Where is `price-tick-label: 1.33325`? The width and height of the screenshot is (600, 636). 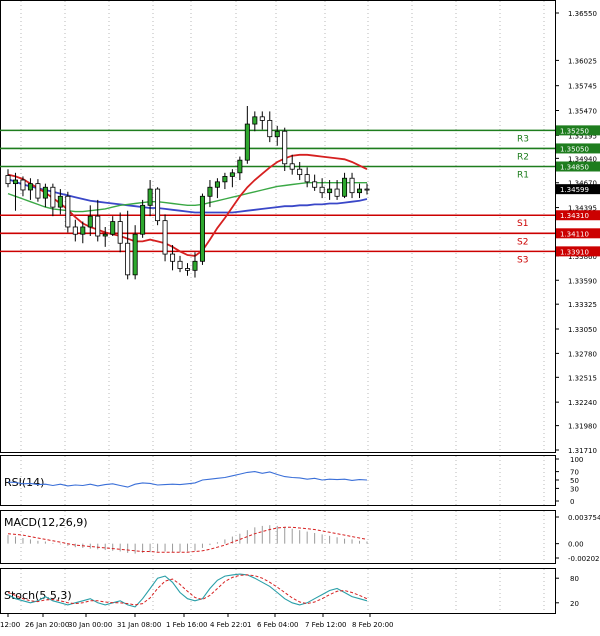 price-tick-label: 1.33325 is located at coordinates (582, 305).